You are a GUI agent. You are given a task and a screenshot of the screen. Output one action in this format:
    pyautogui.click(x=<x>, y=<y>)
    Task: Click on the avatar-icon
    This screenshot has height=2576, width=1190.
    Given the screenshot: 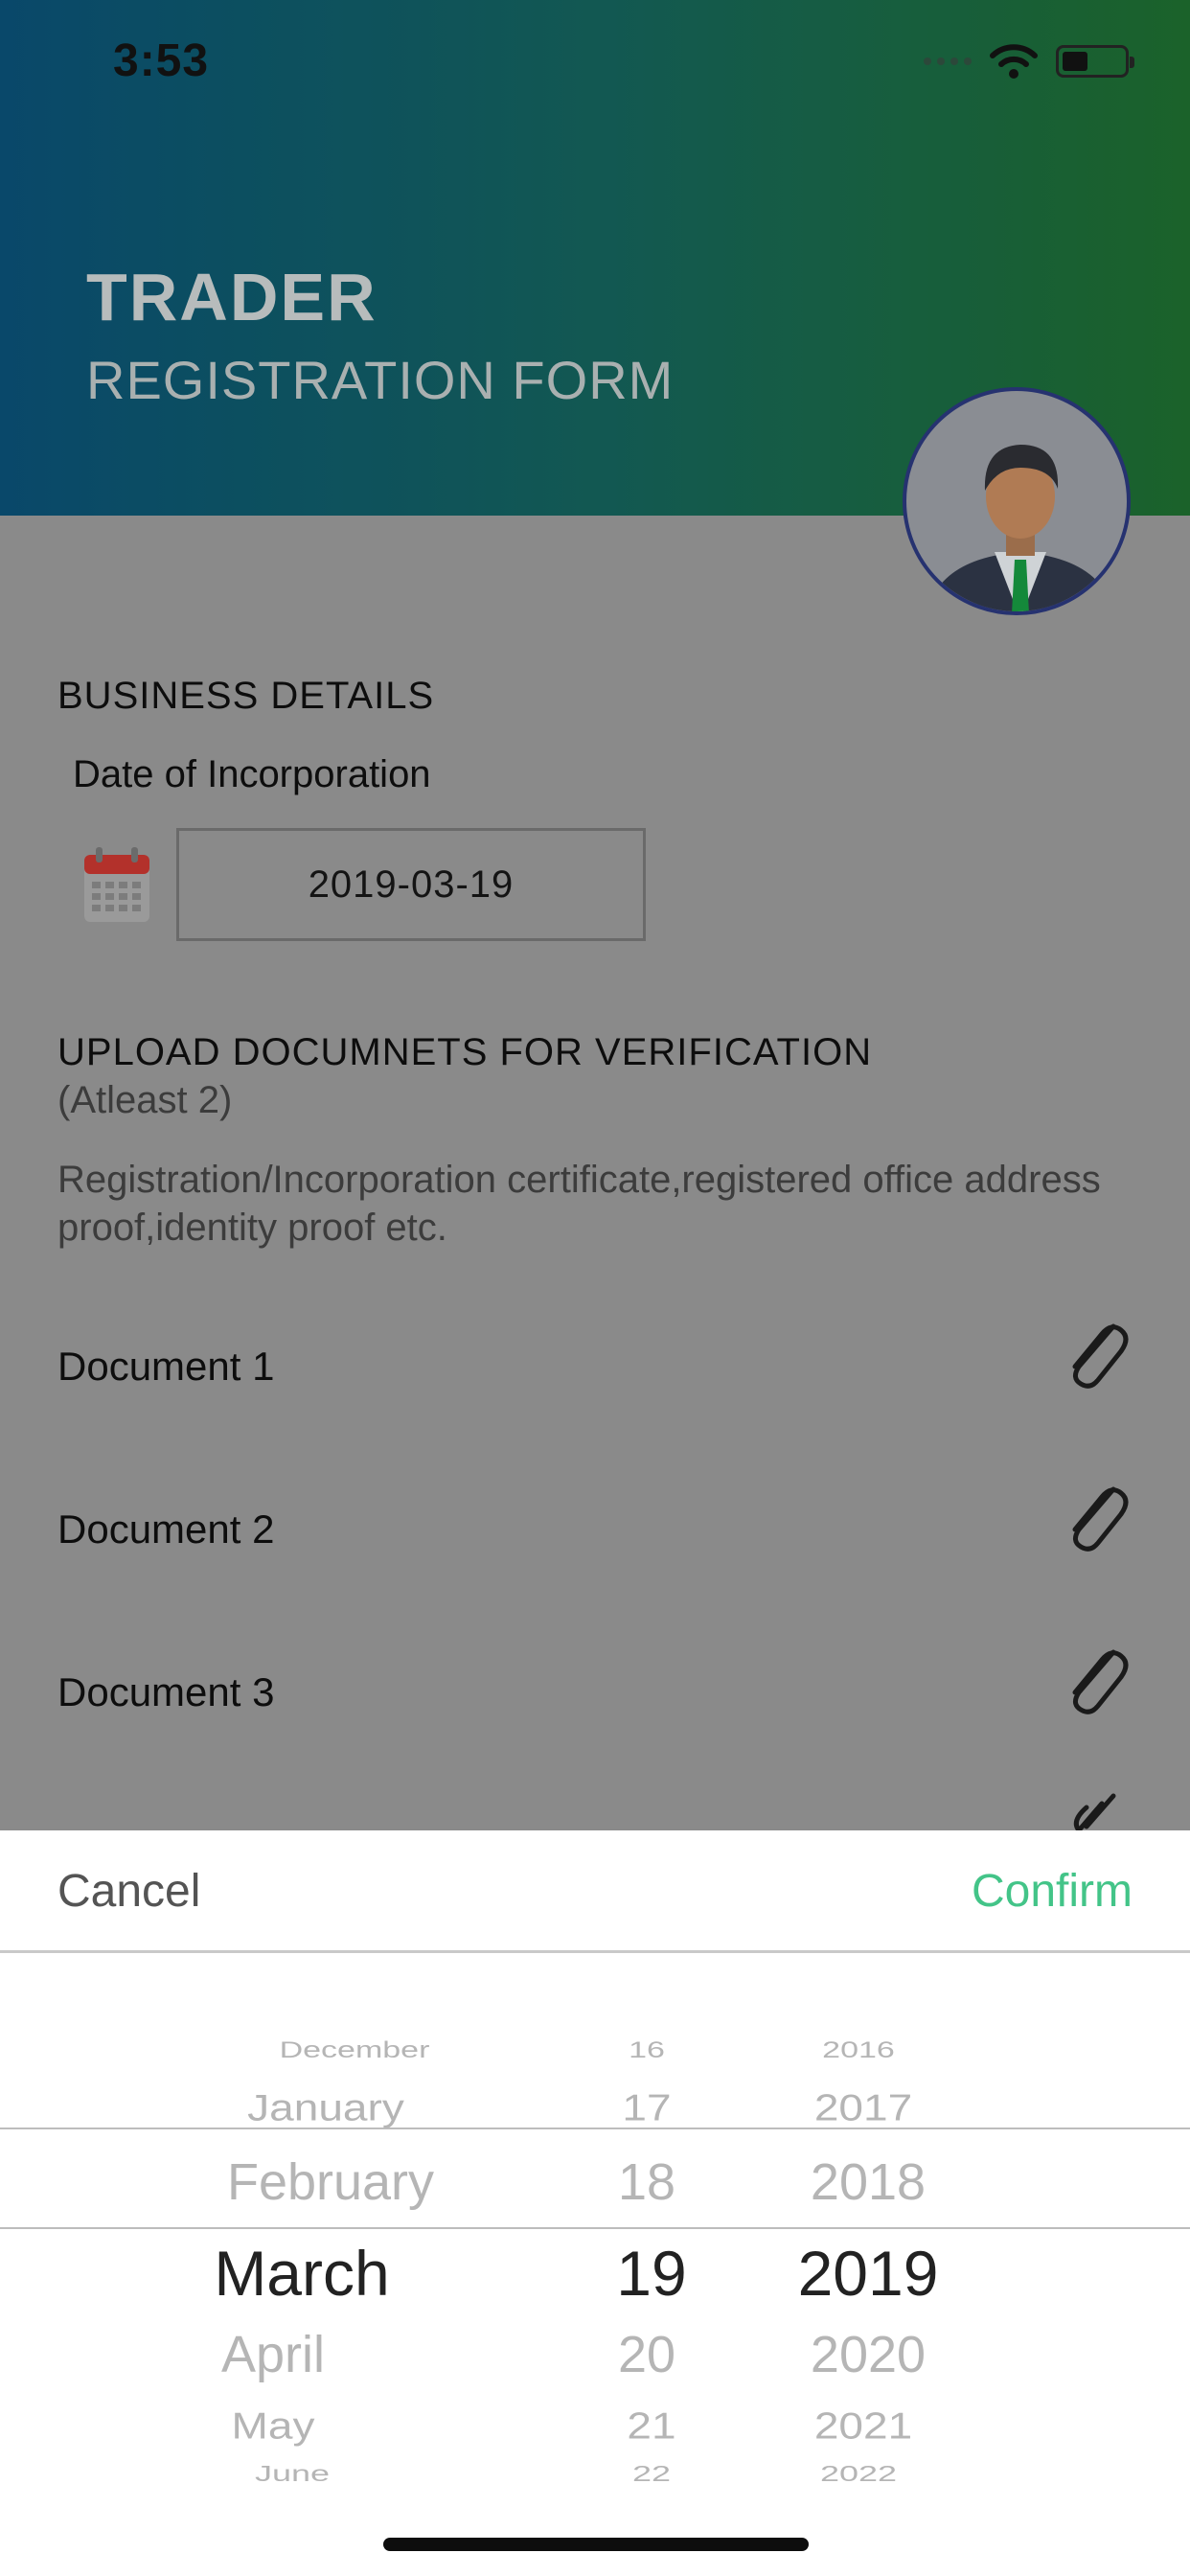 What is the action you would take?
    pyautogui.click(x=1020, y=528)
    